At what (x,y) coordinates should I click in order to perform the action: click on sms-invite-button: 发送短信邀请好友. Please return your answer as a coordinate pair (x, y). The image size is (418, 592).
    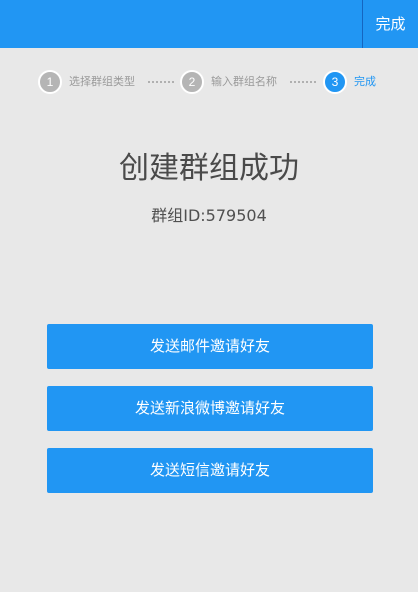
    Looking at the image, I should click on (210, 470).